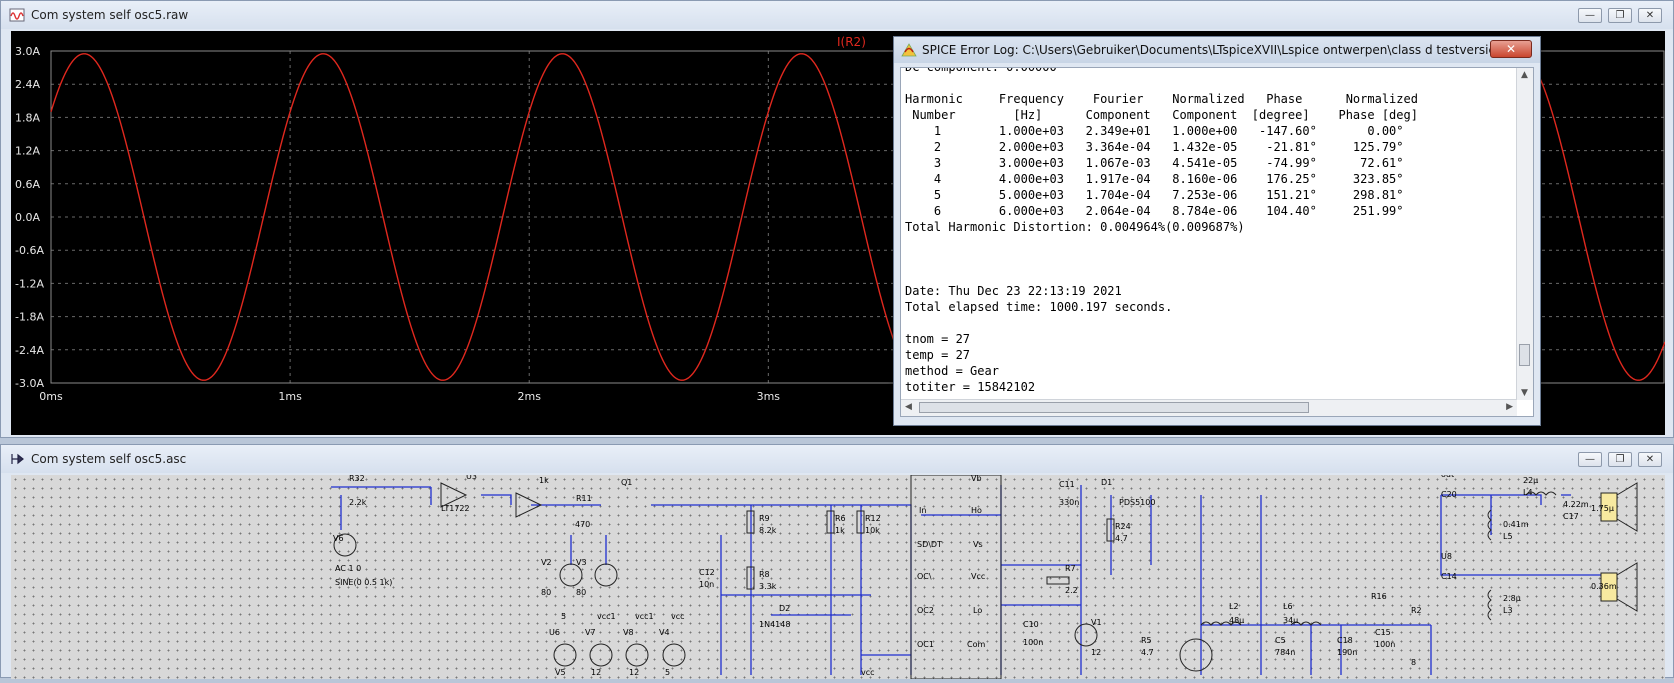  I want to click on error-log-close-button: ✕, so click(1511, 49).